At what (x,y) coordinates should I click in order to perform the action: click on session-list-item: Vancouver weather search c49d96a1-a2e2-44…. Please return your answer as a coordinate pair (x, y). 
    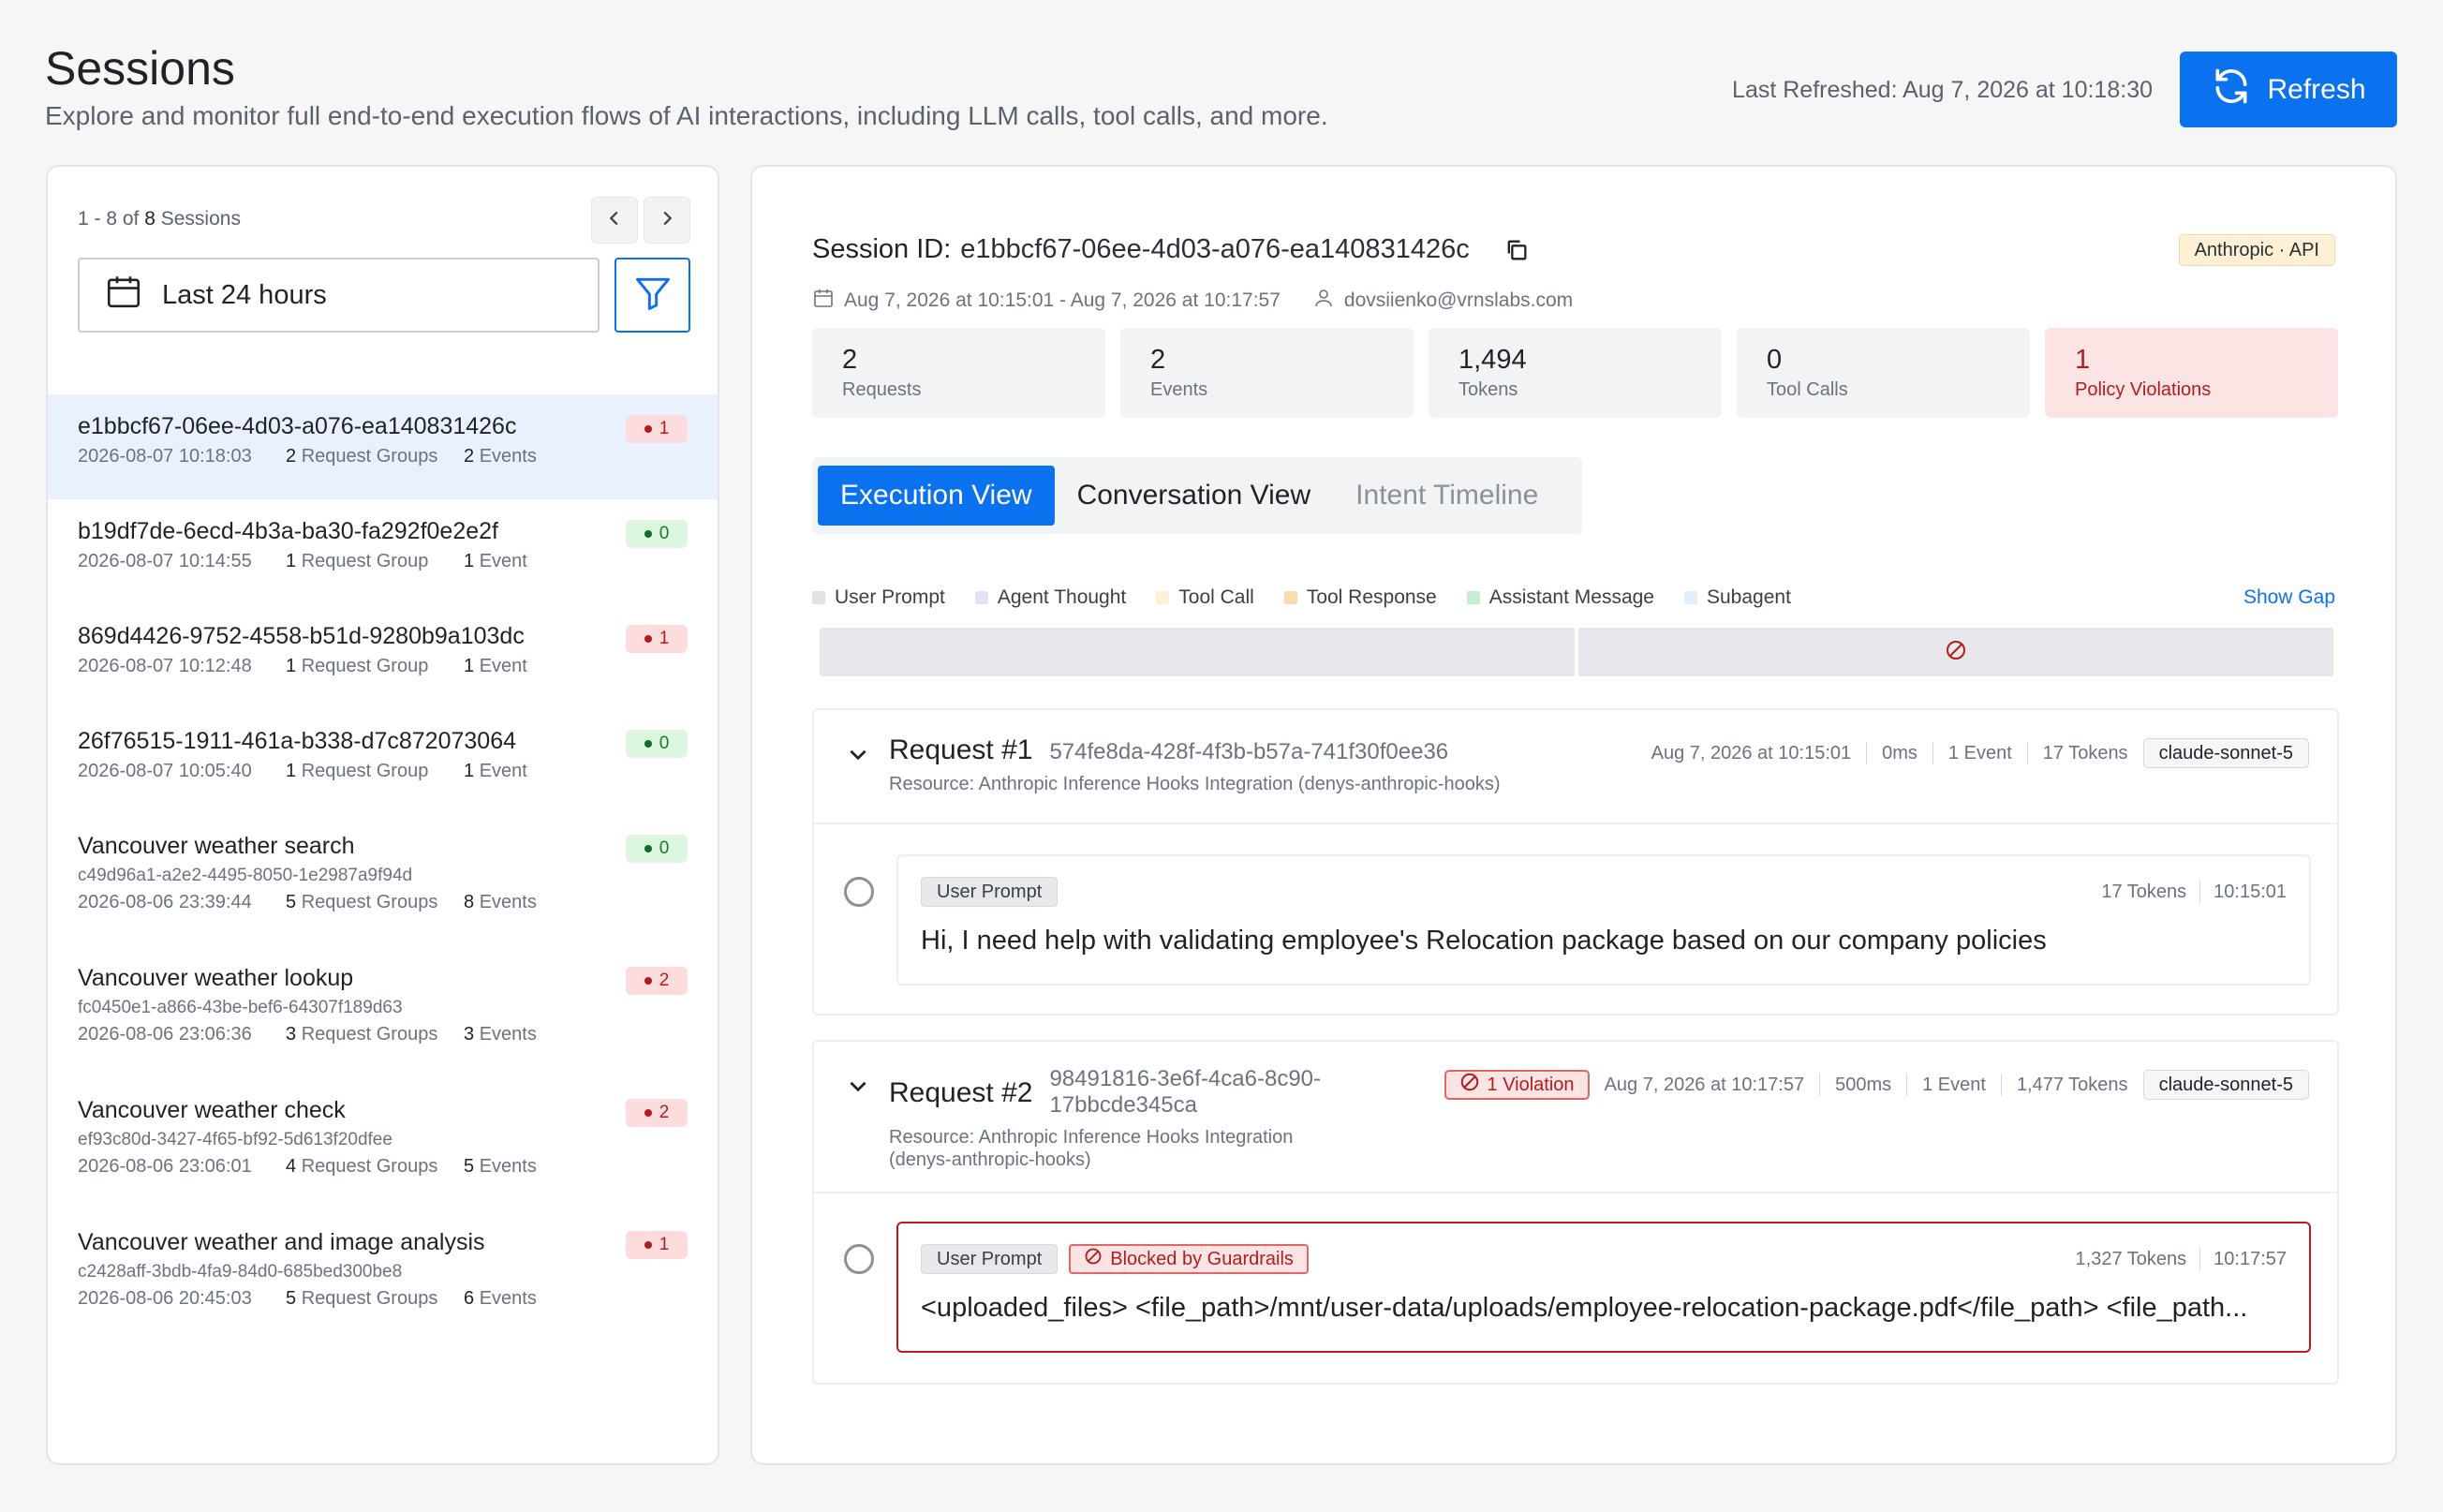
    Looking at the image, I should click on (383, 880).